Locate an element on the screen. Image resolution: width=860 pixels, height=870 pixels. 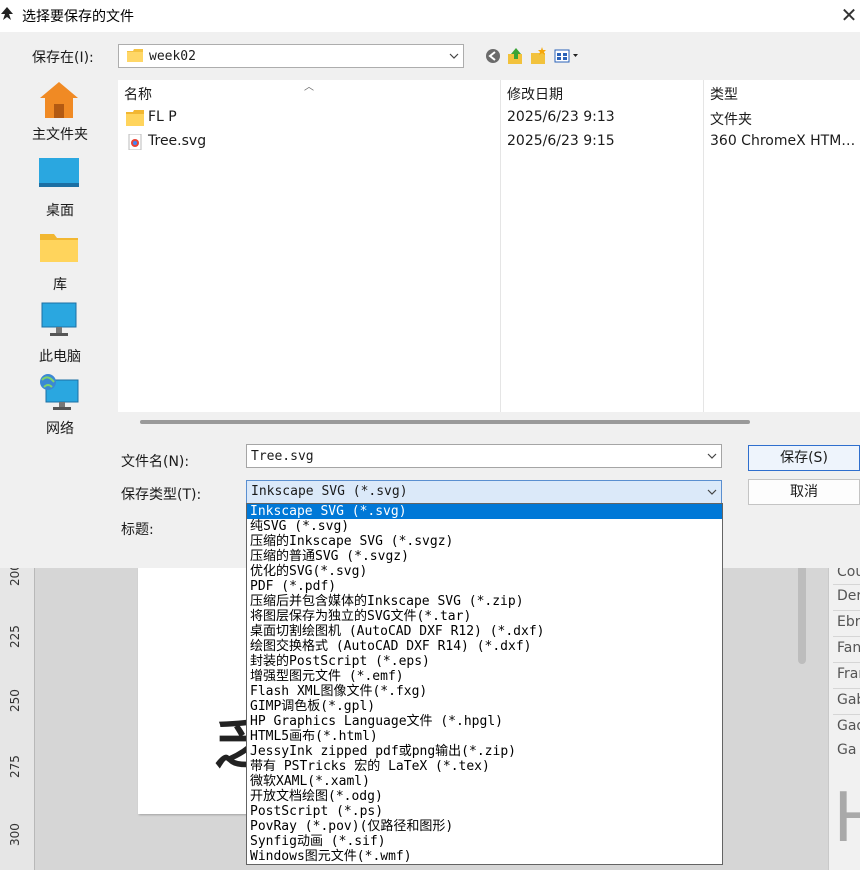
ruler-number: 300 is located at coordinates (15, 834).